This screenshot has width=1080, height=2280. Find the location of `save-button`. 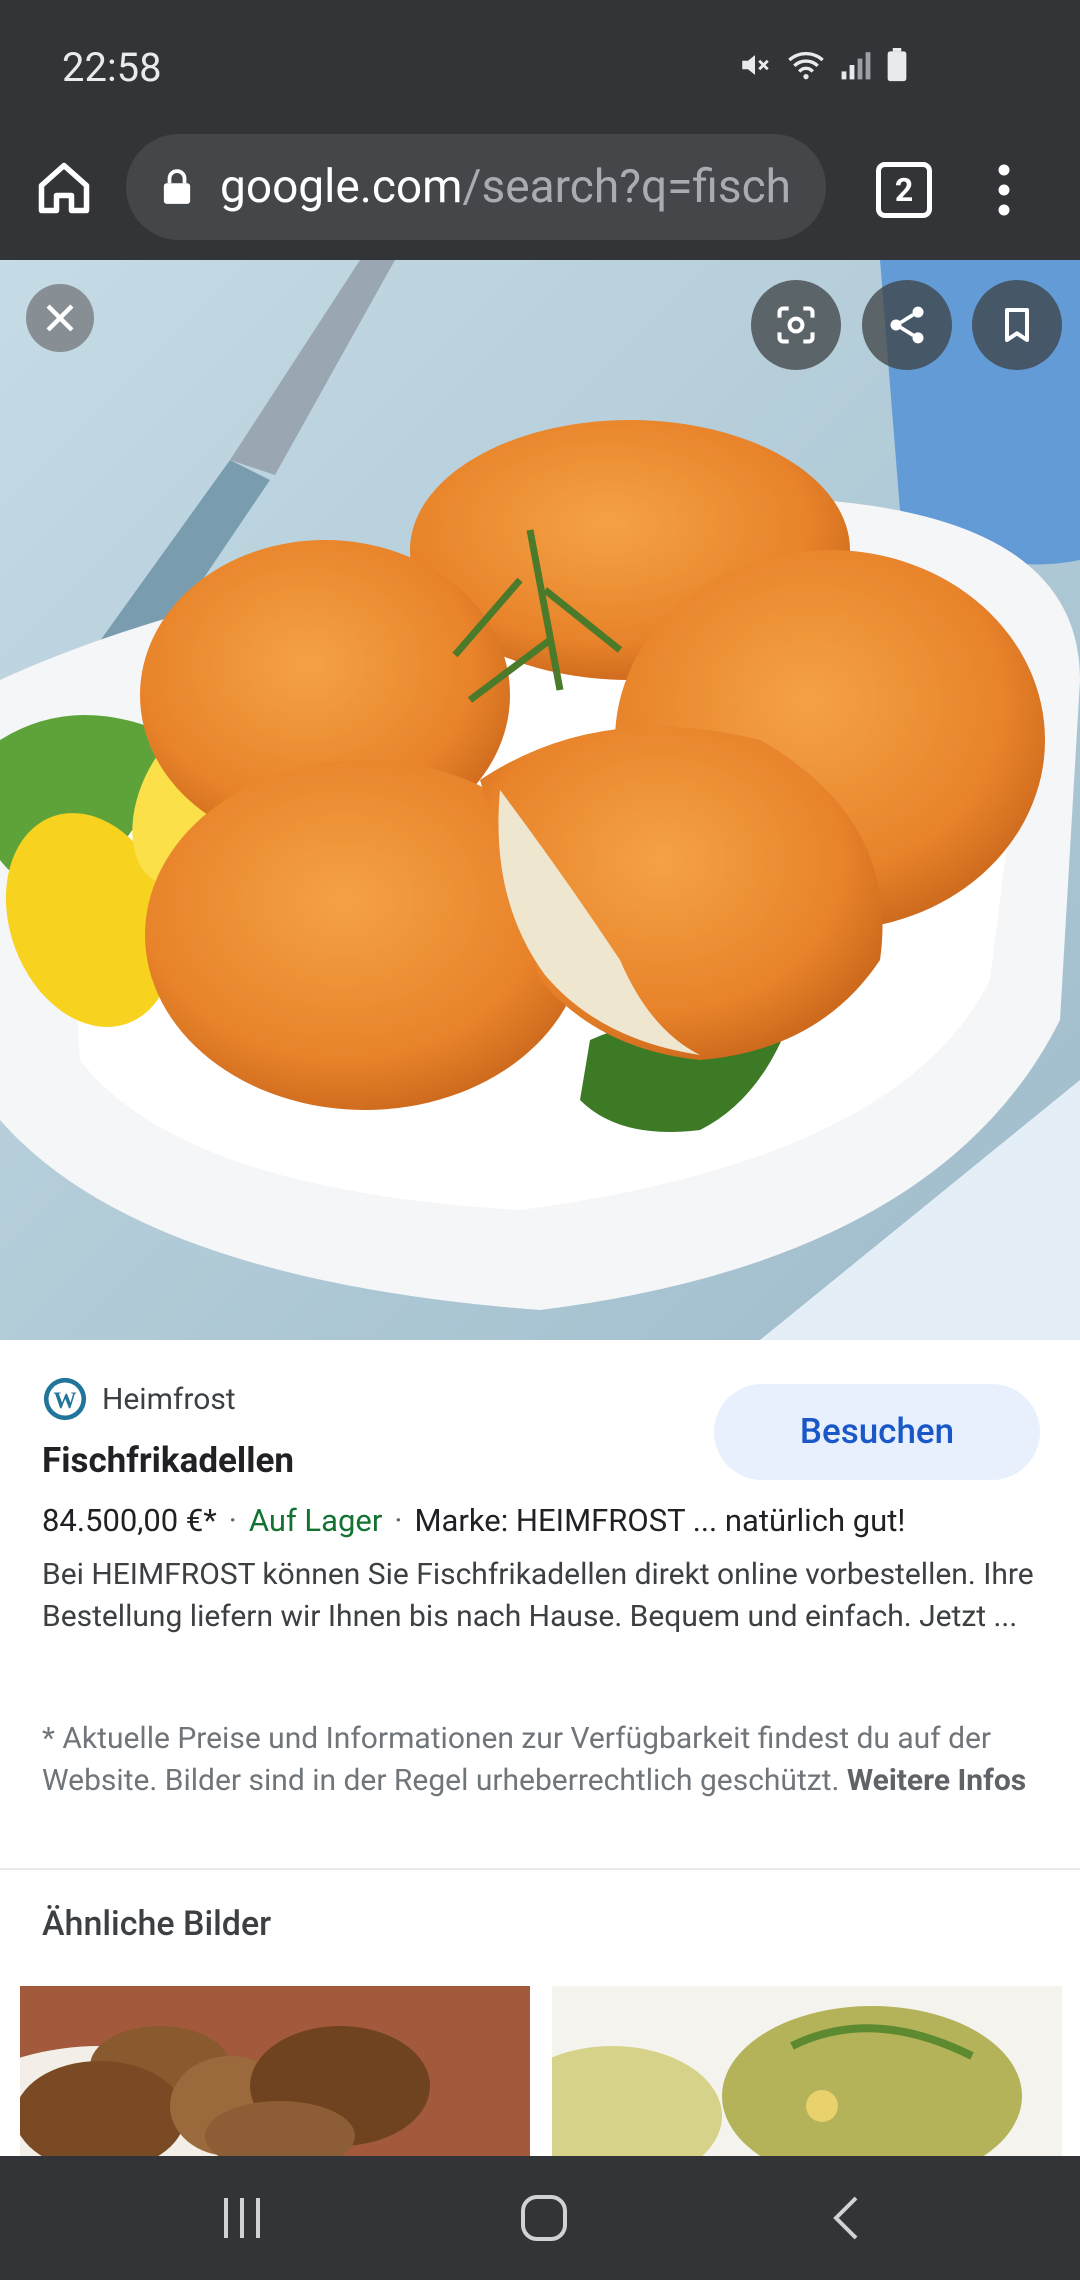

save-button is located at coordinates (1017, 325).